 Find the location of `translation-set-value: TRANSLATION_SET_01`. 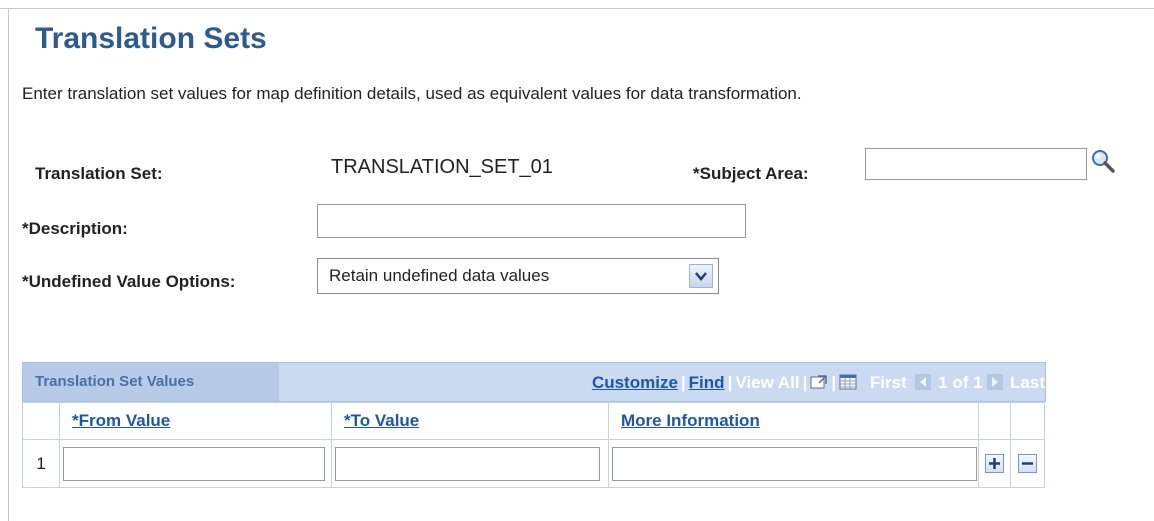

translation-set-value: TRANSLATION_SET_01 is located at coordinates (442, 167).